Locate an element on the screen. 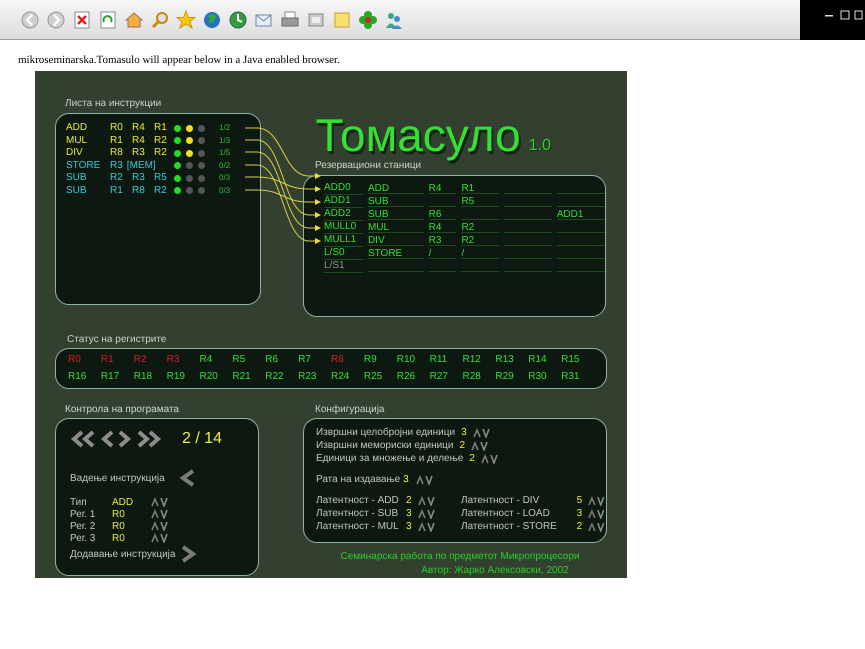 The height and width of the screenshot is (649, 865). globe-icon is located at coordinates (212, 20).